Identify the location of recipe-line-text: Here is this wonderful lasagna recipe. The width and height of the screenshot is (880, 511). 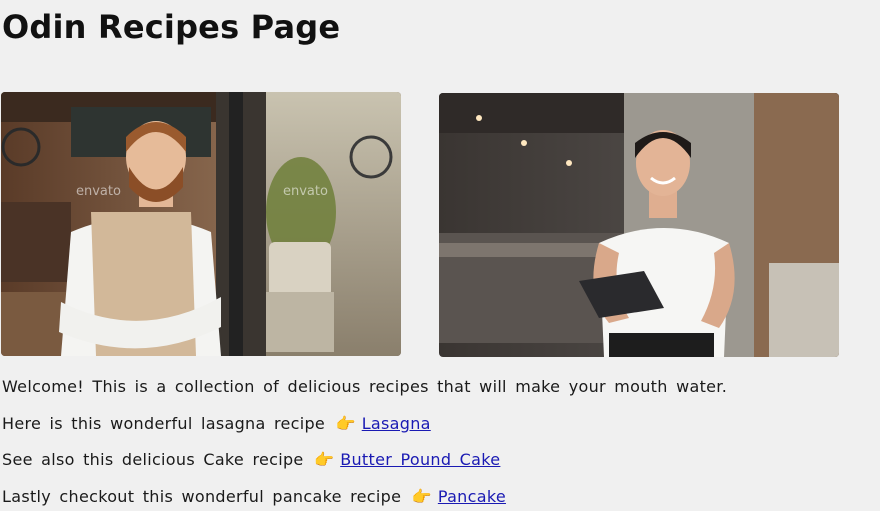
(164, 423).